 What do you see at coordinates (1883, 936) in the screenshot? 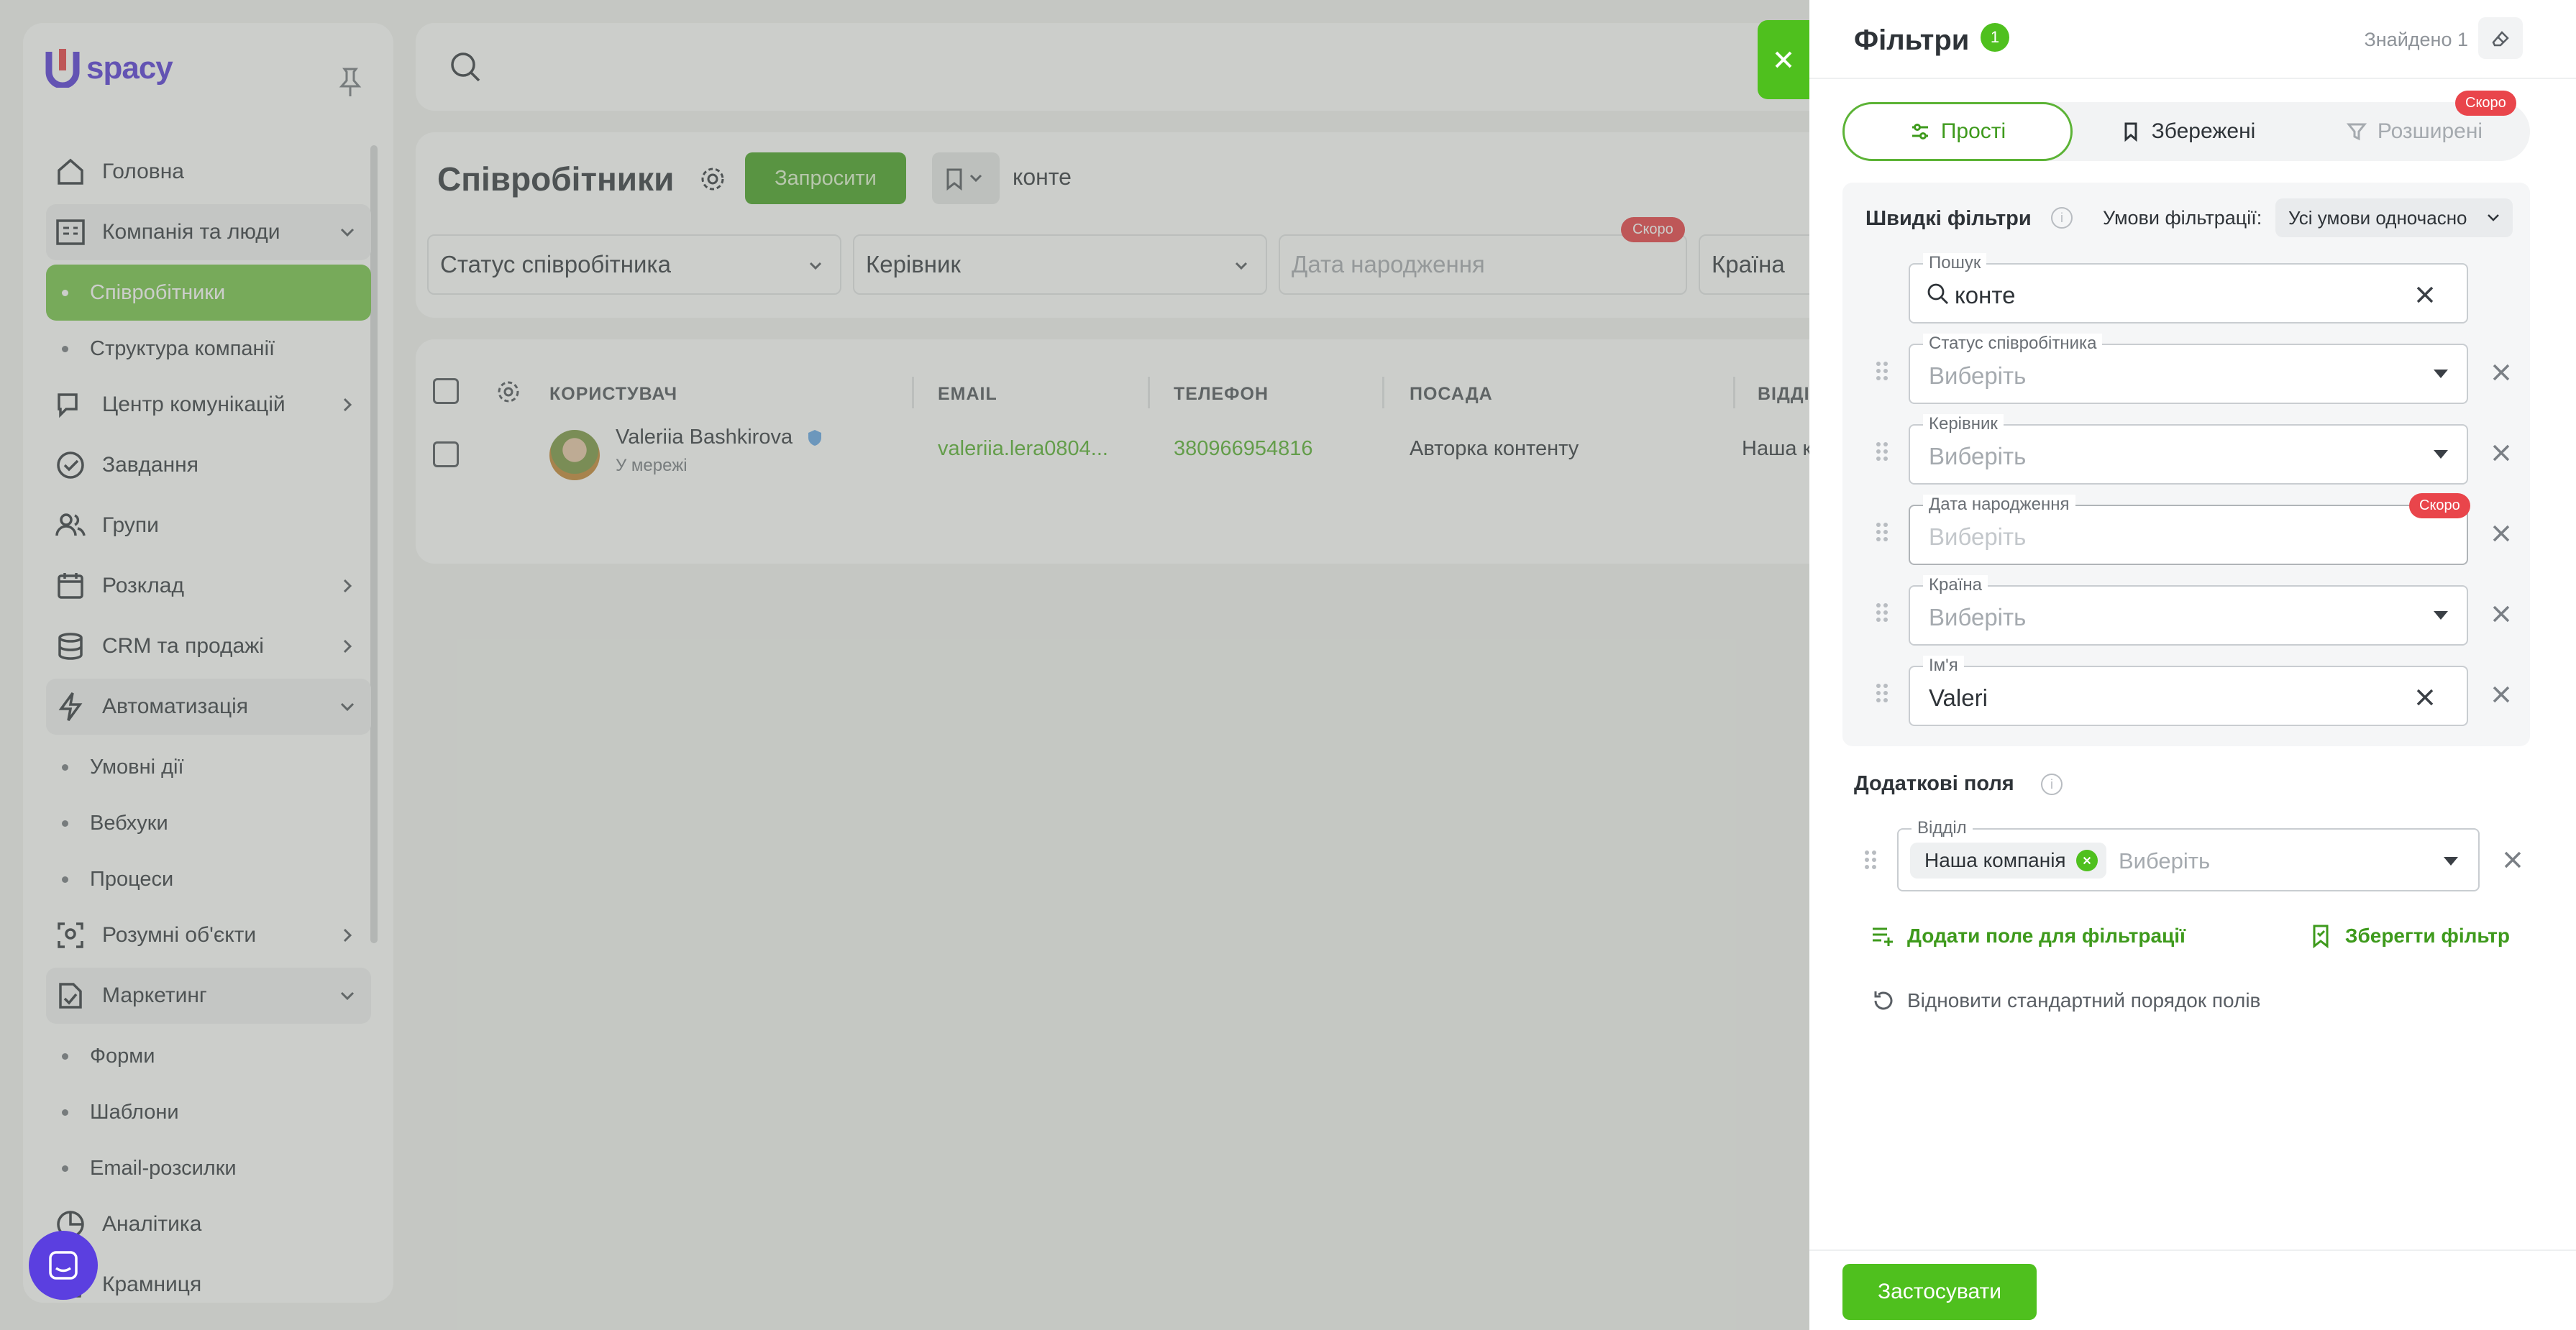
I see `add-list-icon` at bounding box center [1883, 936].